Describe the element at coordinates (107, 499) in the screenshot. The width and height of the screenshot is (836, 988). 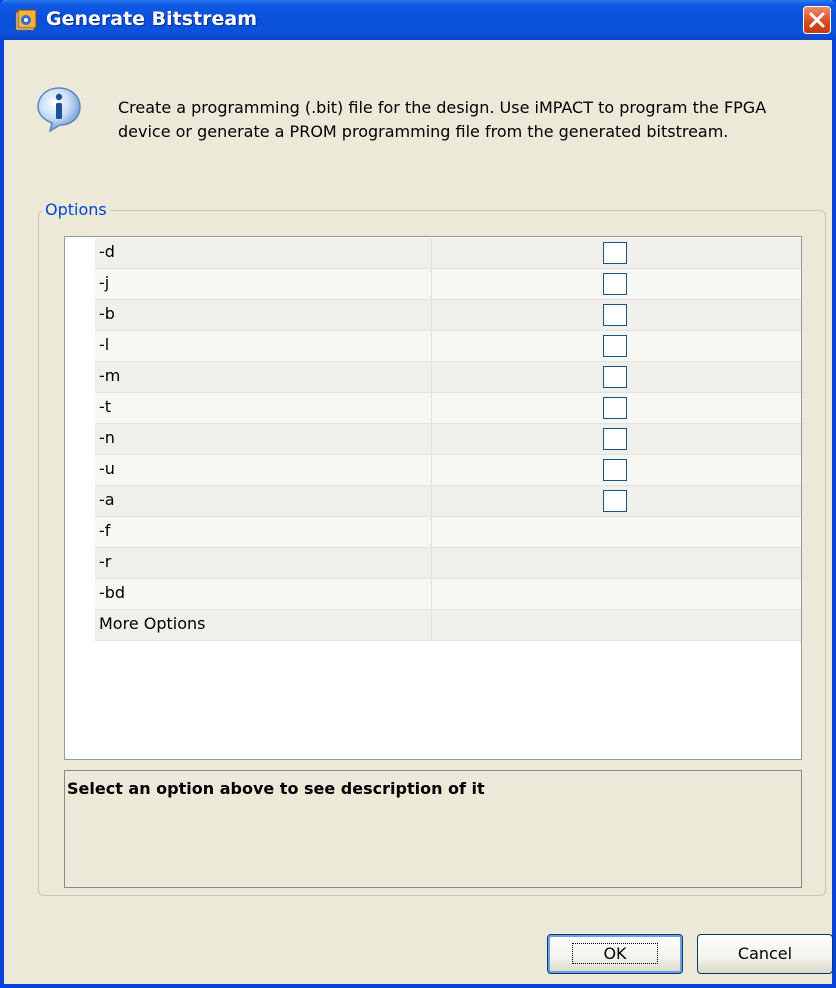
I see `option-name: -a` at that location.